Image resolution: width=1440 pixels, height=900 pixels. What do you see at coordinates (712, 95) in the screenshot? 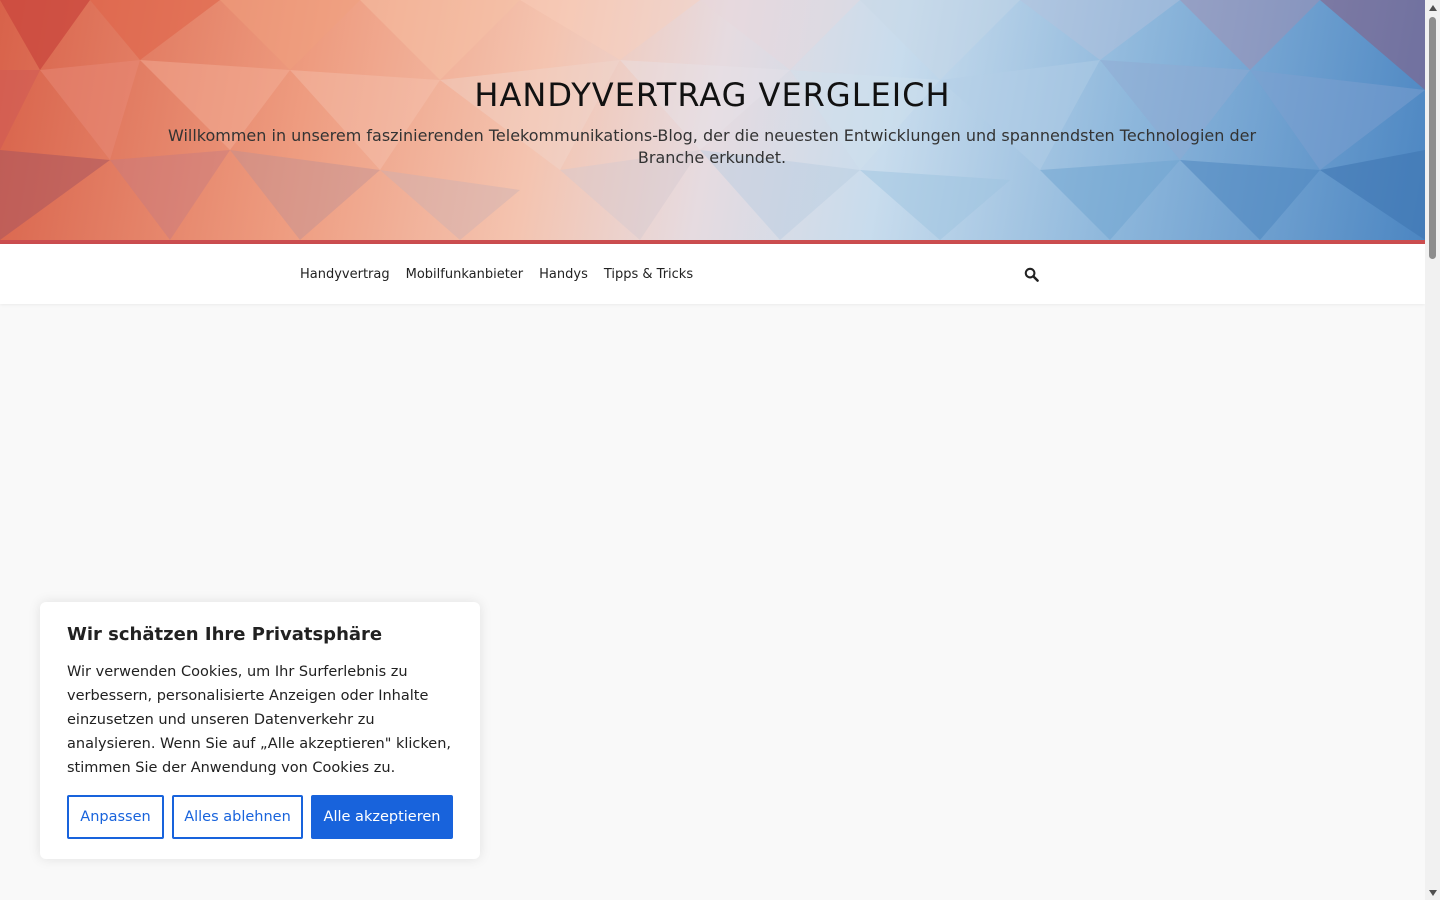
I see `site-title: HANDYVERTRAG VERGLEICH` at bounding box center [712, 95].